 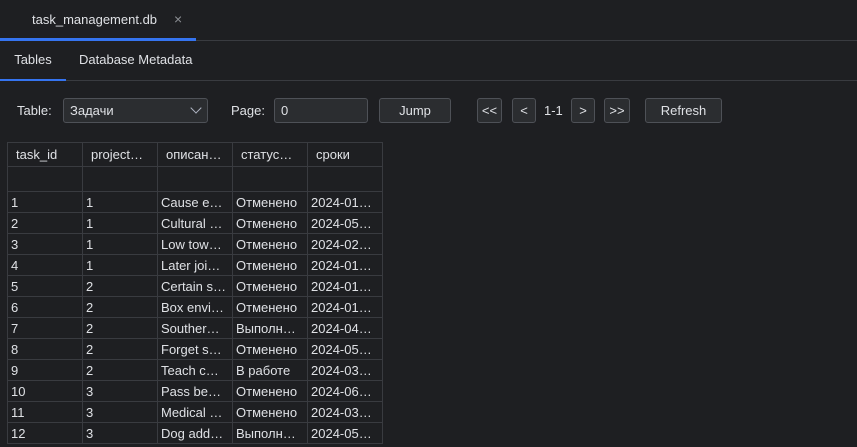 What do you see at coordinates (45, 265) in the screenshot?
I see `table-cell: 4` at bounding box center [45, 265].